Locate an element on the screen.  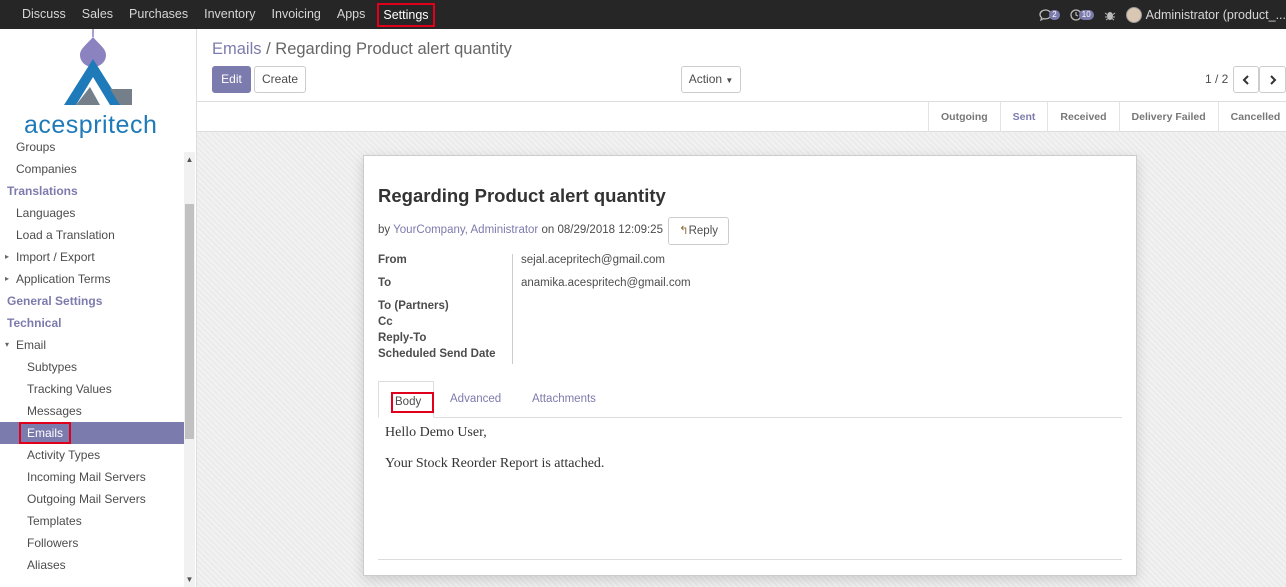
sidebar-item-label: Load a Translation is located at coordinates (65, 235).